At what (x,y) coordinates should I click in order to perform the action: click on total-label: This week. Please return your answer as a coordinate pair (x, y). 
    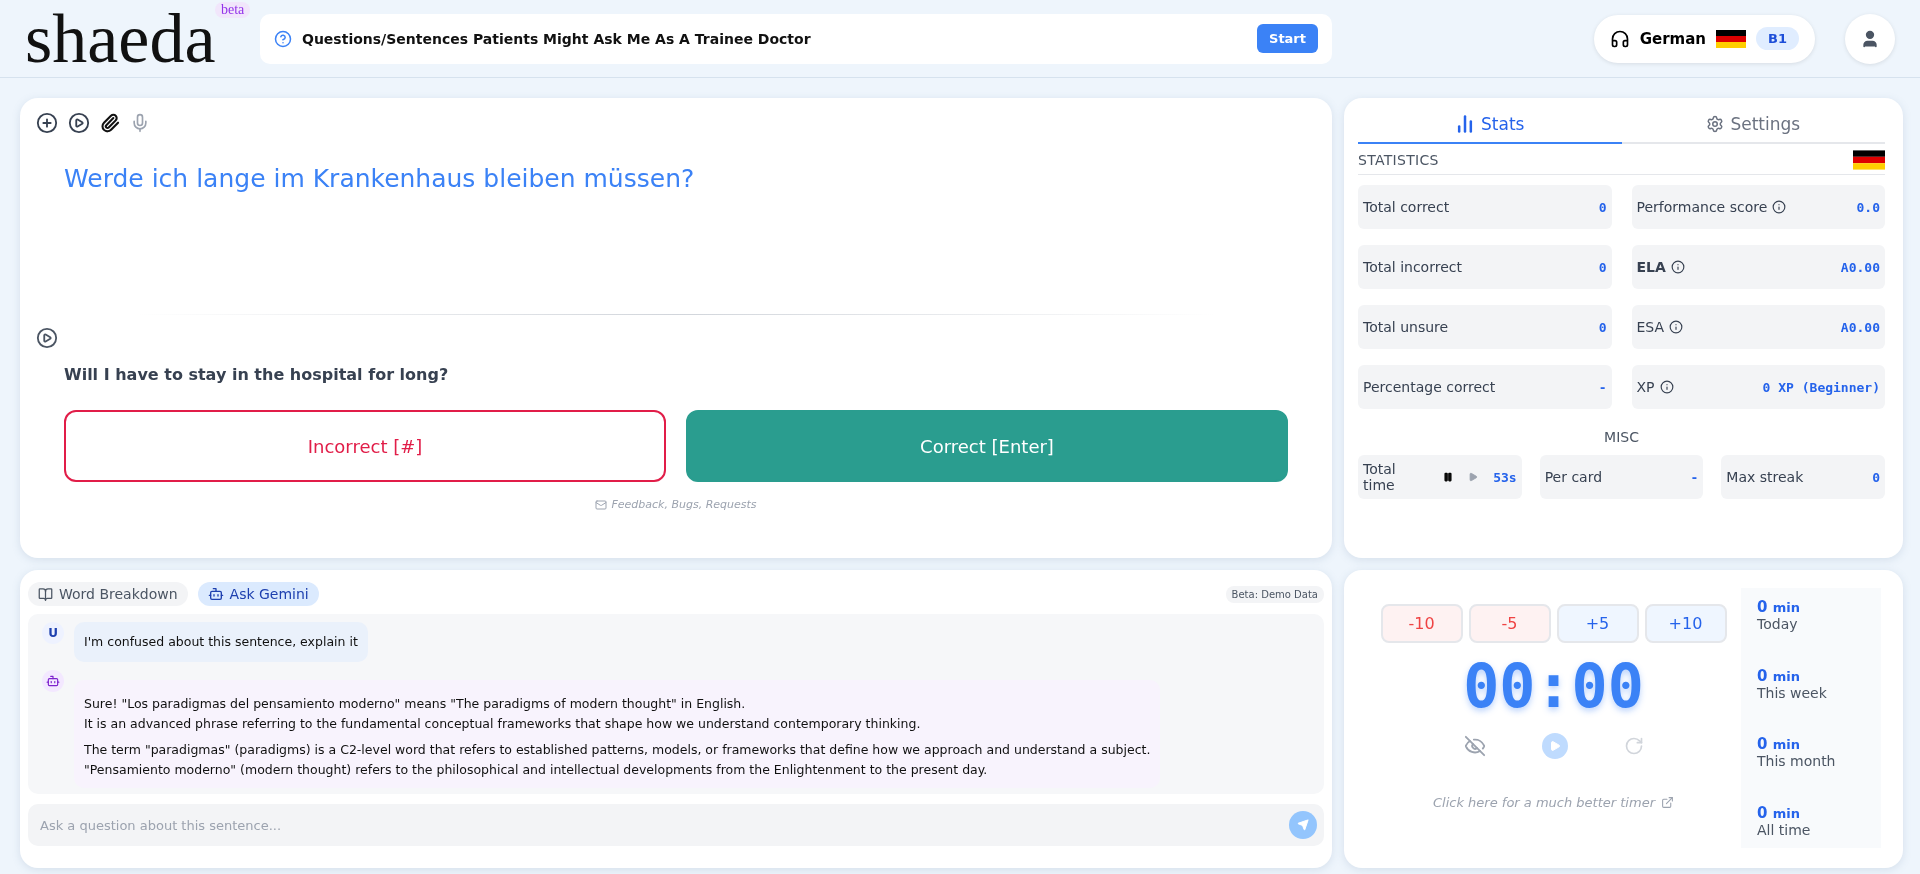
    Looking at the image, I should click on (1792, 692).